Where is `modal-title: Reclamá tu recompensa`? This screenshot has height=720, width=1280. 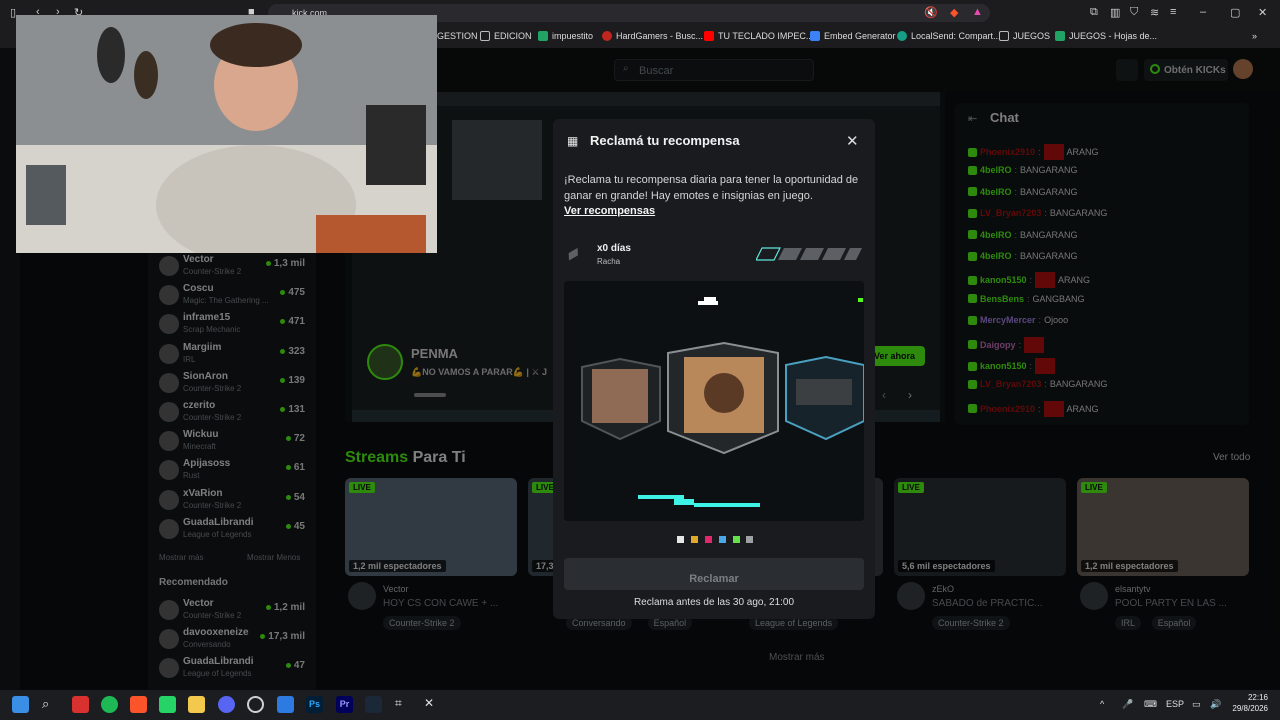
modal-title: Reclamá tu recompensa is located at coordinates (665, 140).